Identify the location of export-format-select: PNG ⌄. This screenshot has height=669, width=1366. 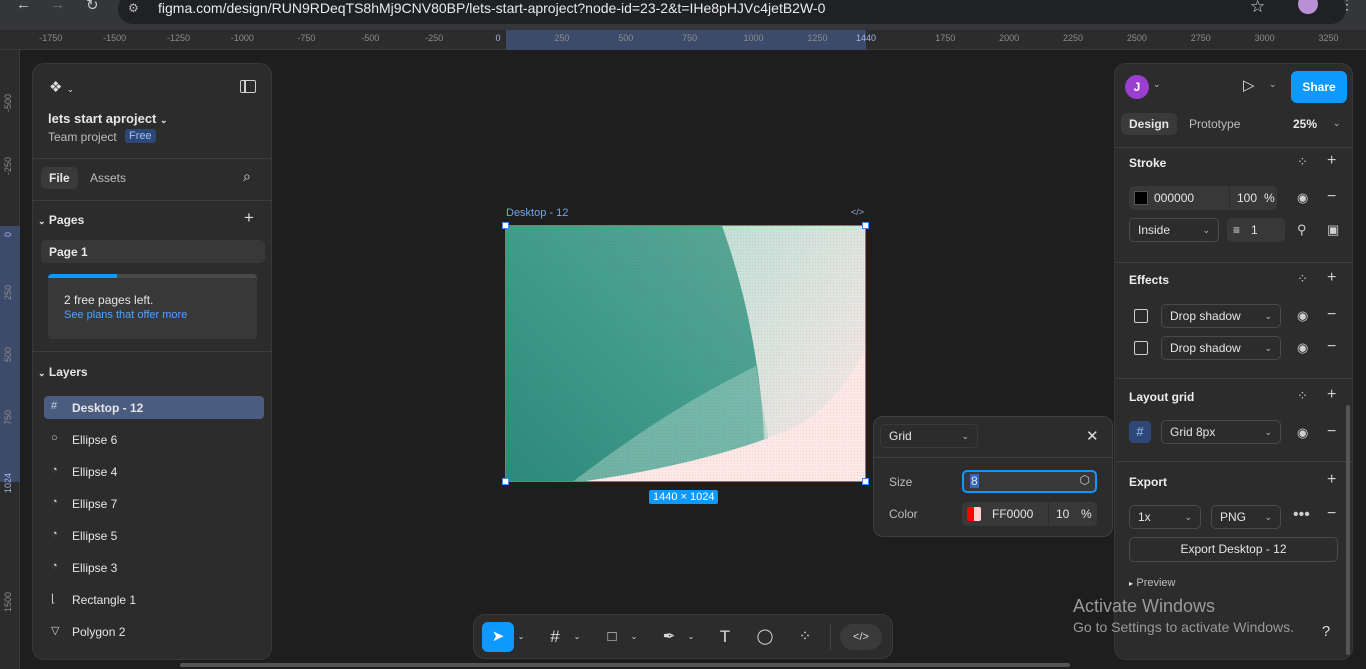
(1246, 517).